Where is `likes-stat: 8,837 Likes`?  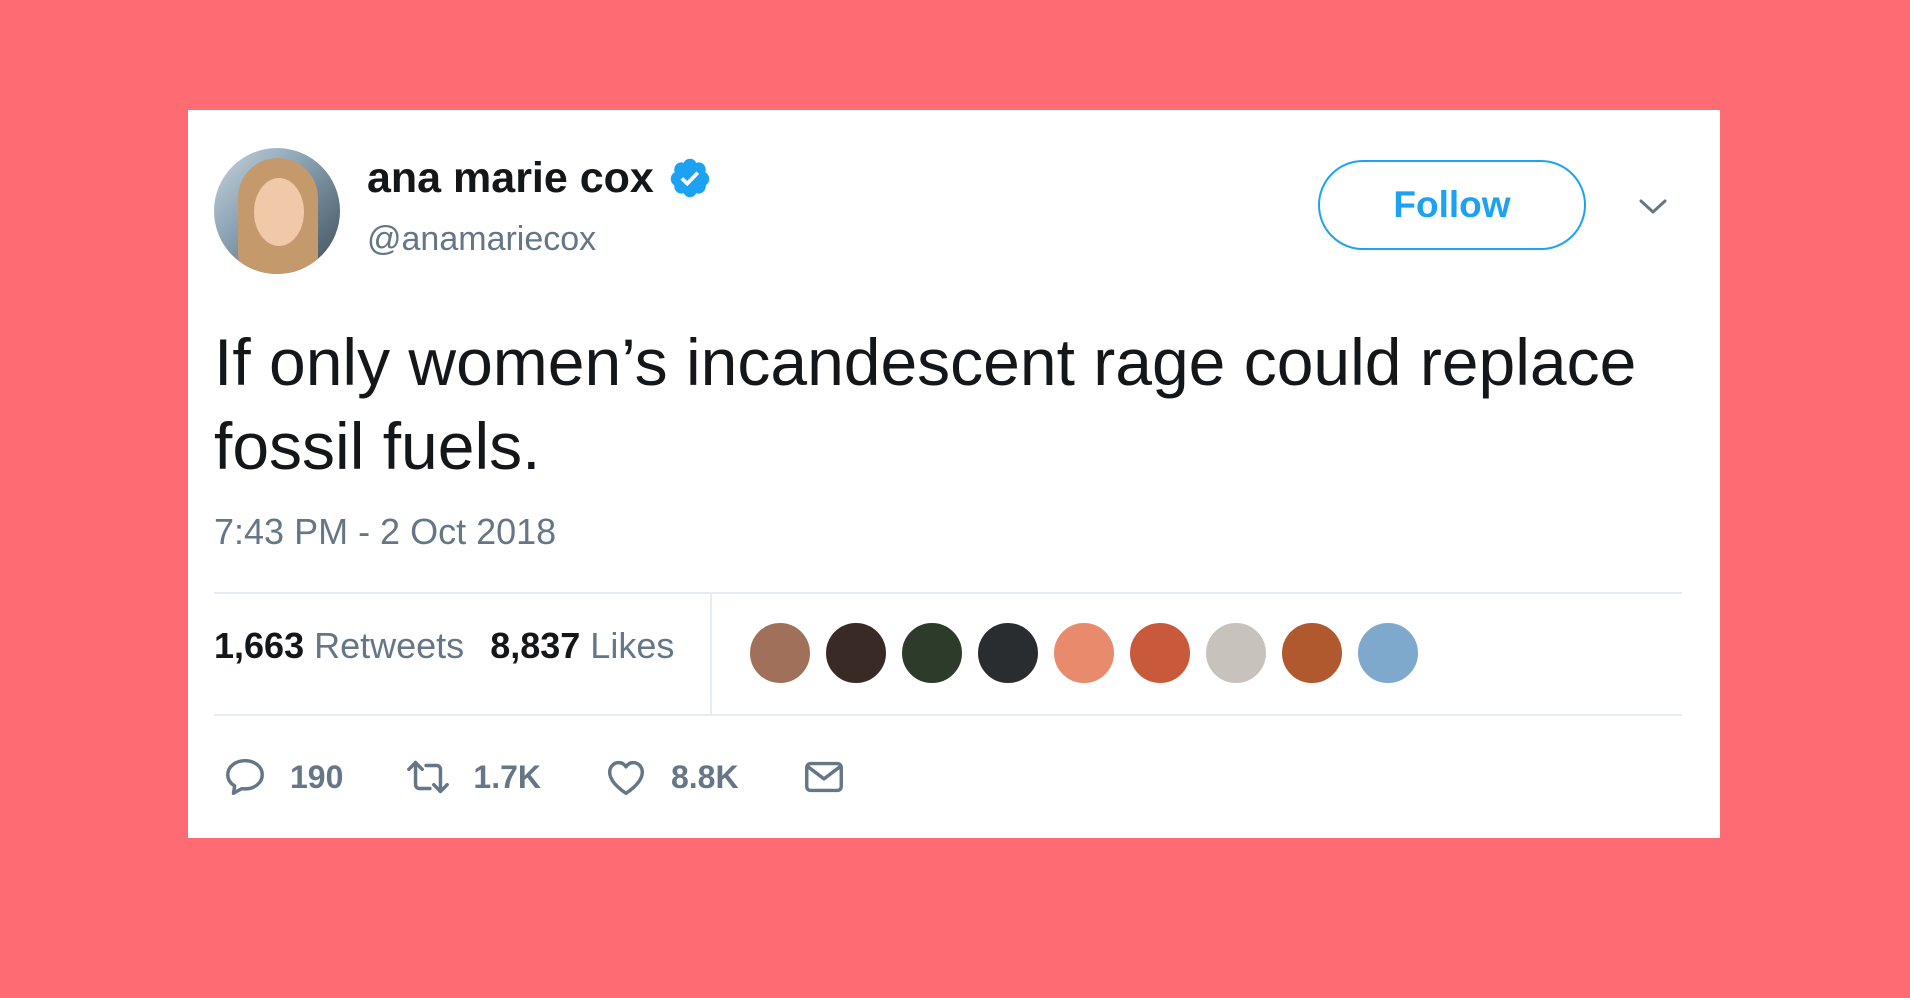
likes-stat: 8,837 Likes is located at coordinates (582, 646).